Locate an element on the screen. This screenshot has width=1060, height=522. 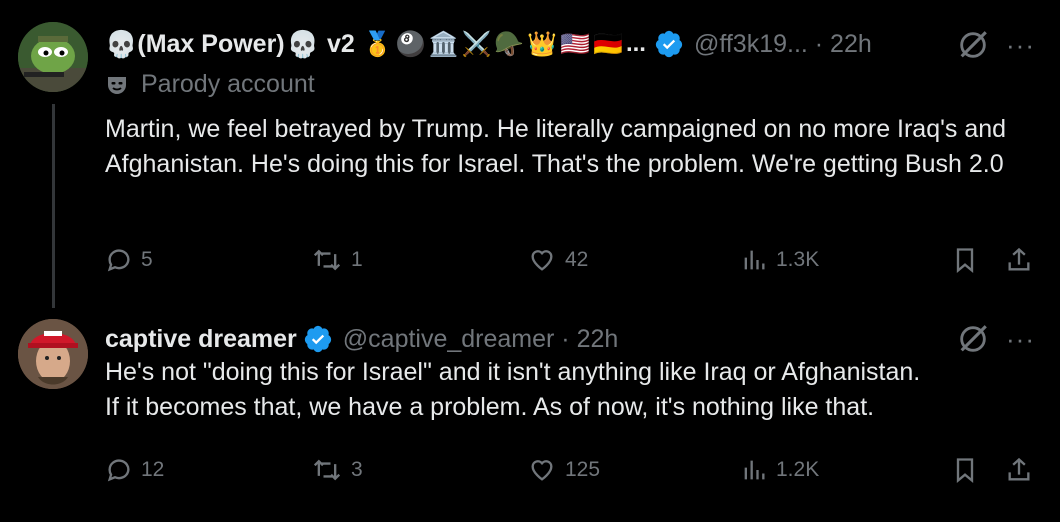
view-count: 1.3K is located at coordinates (798, 259).